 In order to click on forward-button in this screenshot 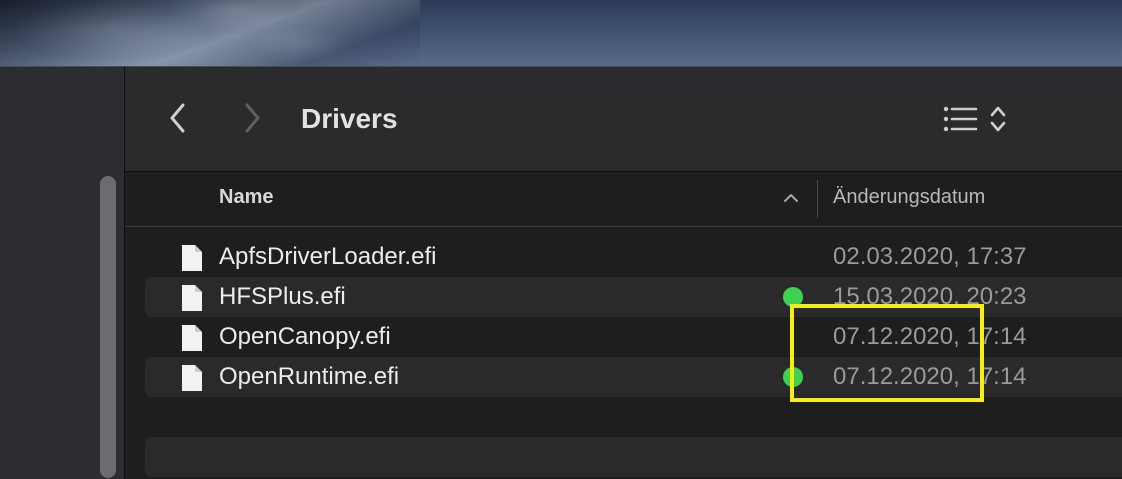, I will do `click(252, 118)`.